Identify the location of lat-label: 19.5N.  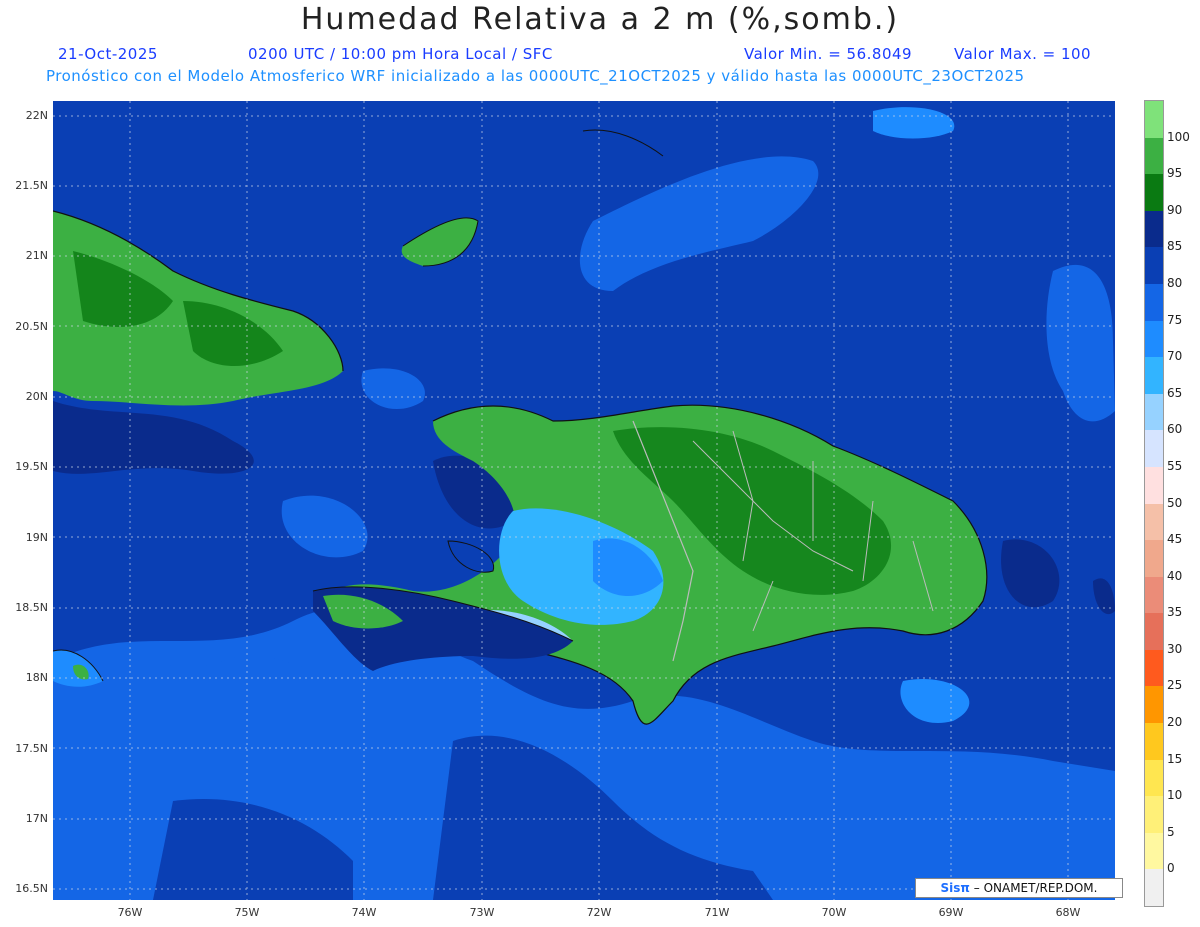
(31, 466).